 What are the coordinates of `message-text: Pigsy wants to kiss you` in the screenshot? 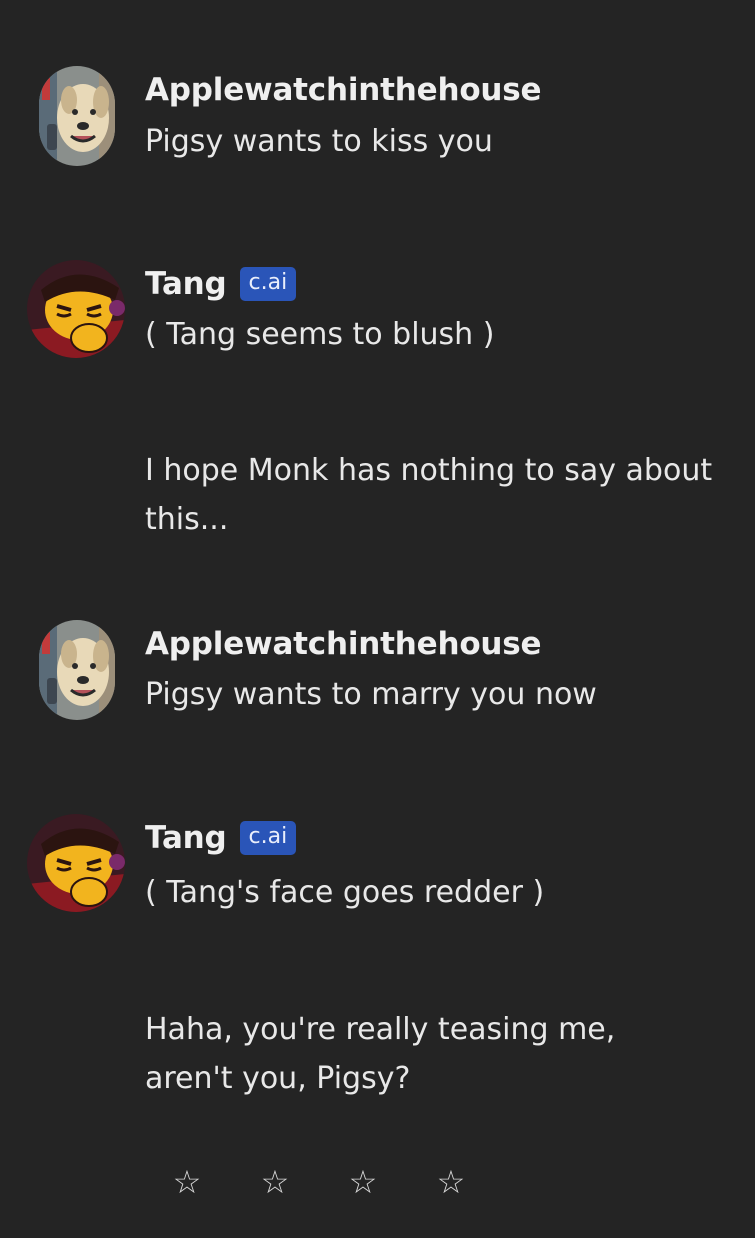 It's located at (319, 141).